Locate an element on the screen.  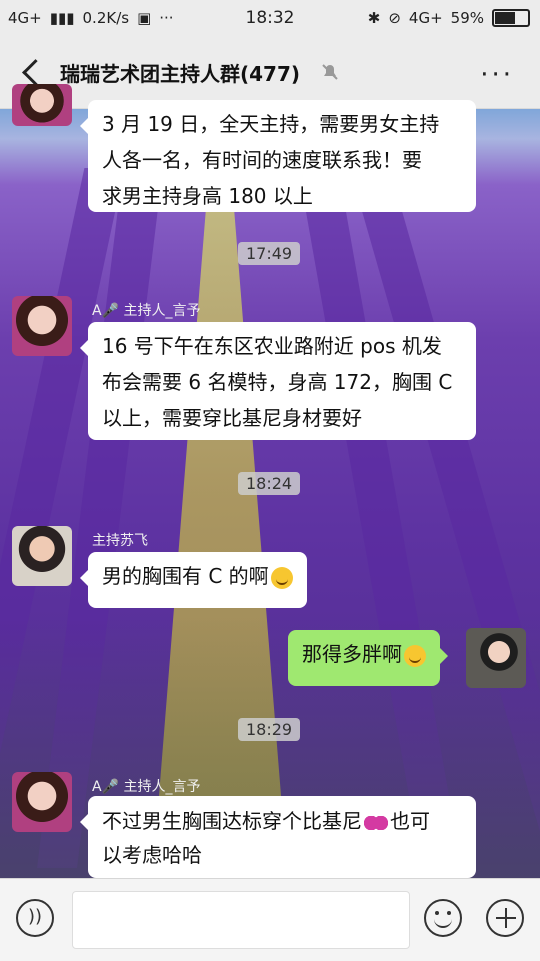
plus-icon is located at coordinates (505, 918).